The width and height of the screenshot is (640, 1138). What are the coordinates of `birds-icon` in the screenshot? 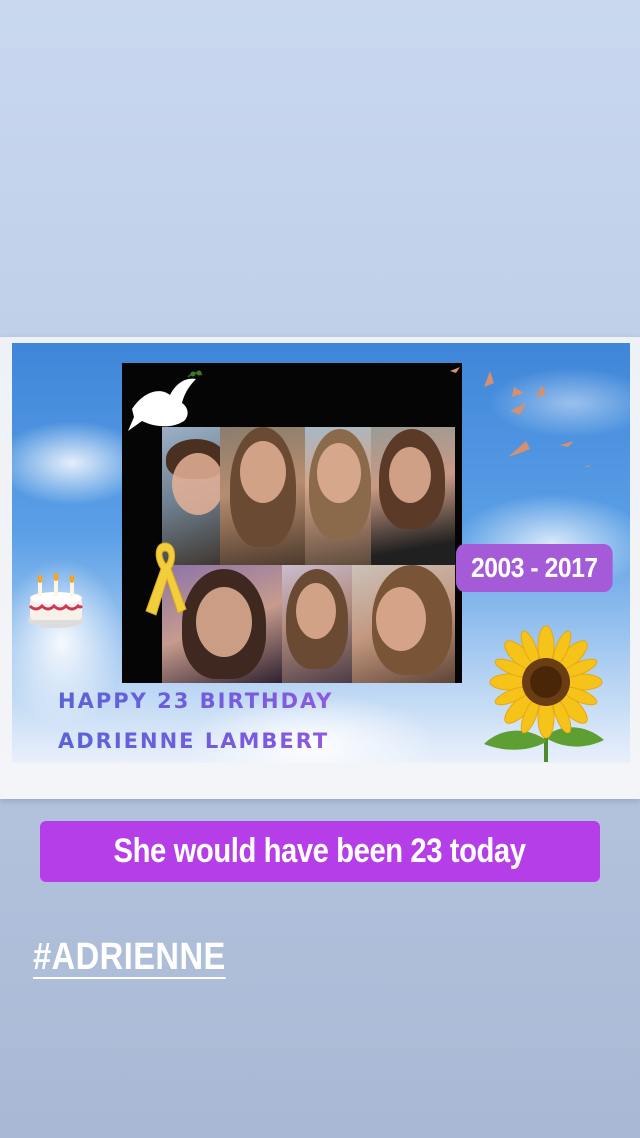 It's located at (520, 417).